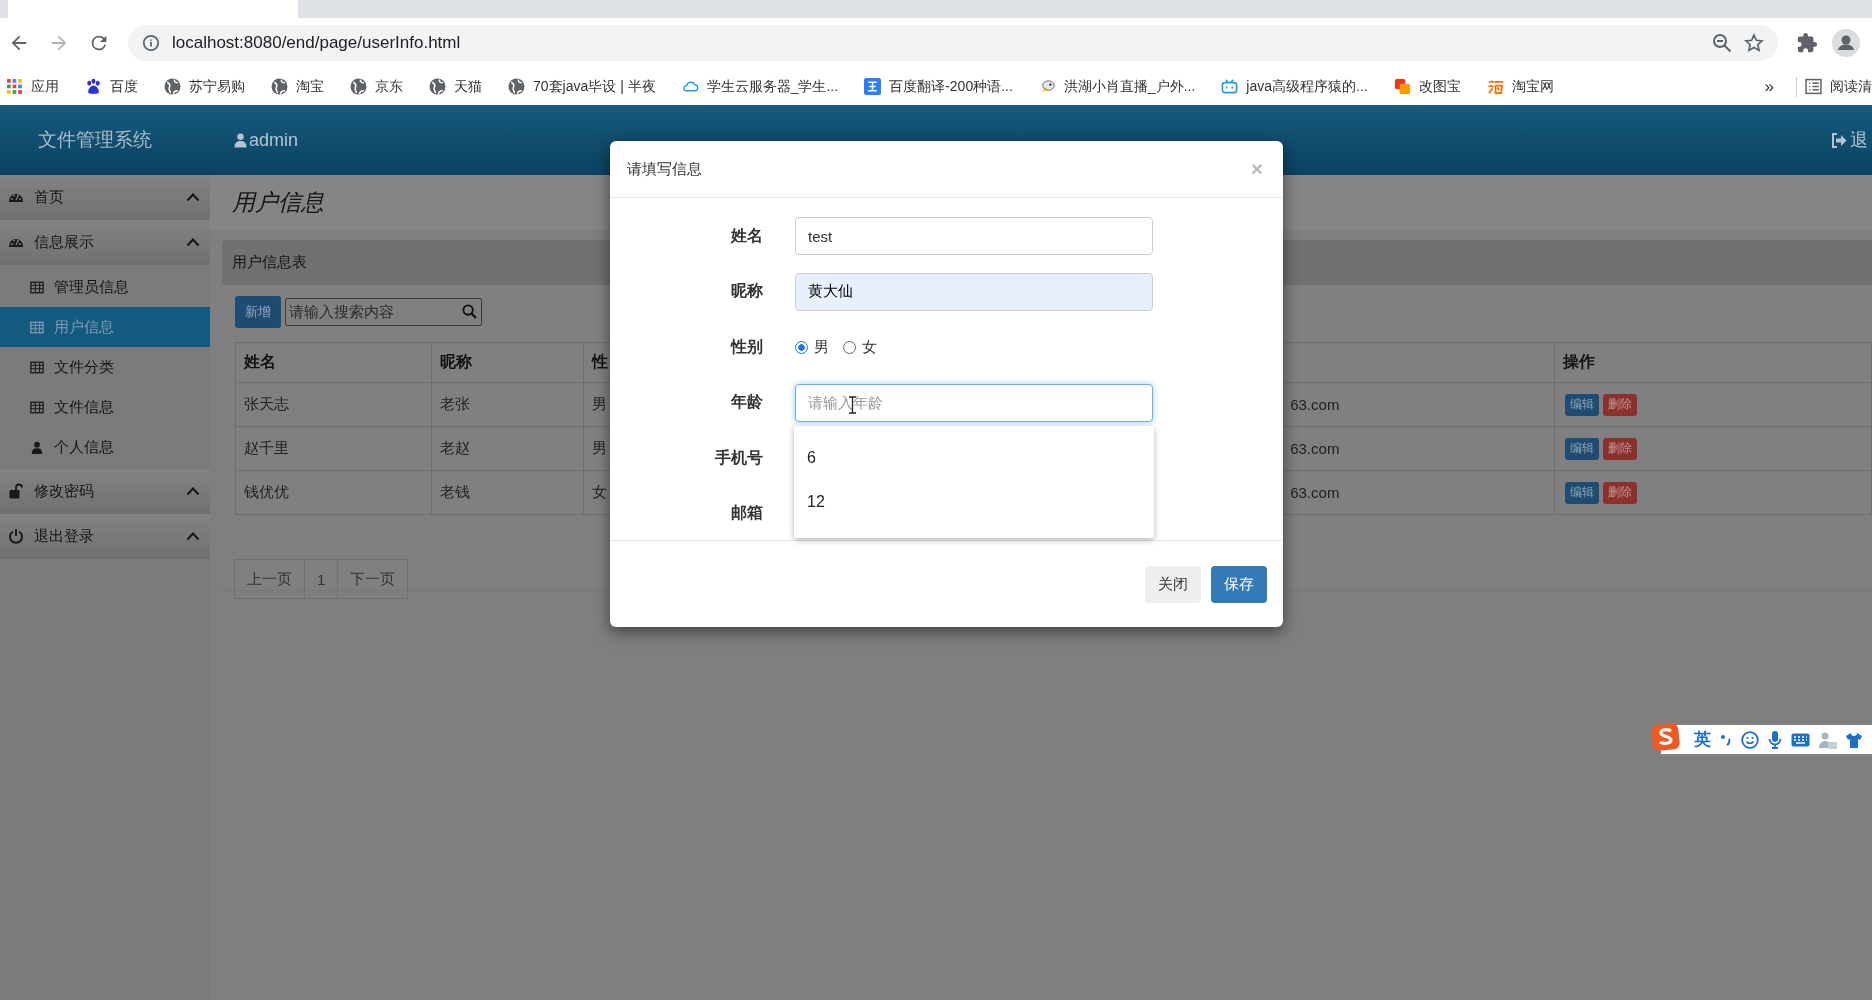  What do you see at coordinates (974, 236) in the screenshot?
I see `input-field: test` at bounding box center [974, 236].